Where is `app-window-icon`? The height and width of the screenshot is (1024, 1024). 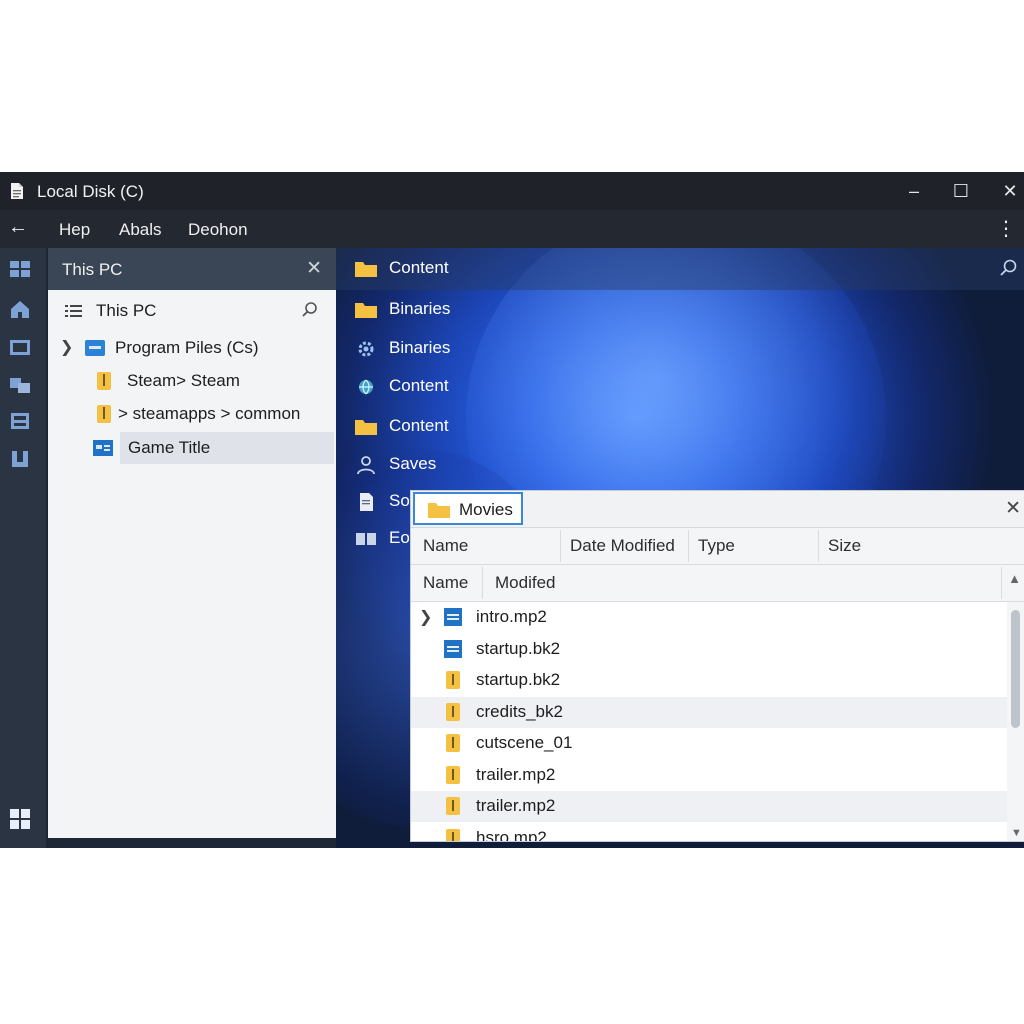
app-window-icon is located at coordinates (103, 448).